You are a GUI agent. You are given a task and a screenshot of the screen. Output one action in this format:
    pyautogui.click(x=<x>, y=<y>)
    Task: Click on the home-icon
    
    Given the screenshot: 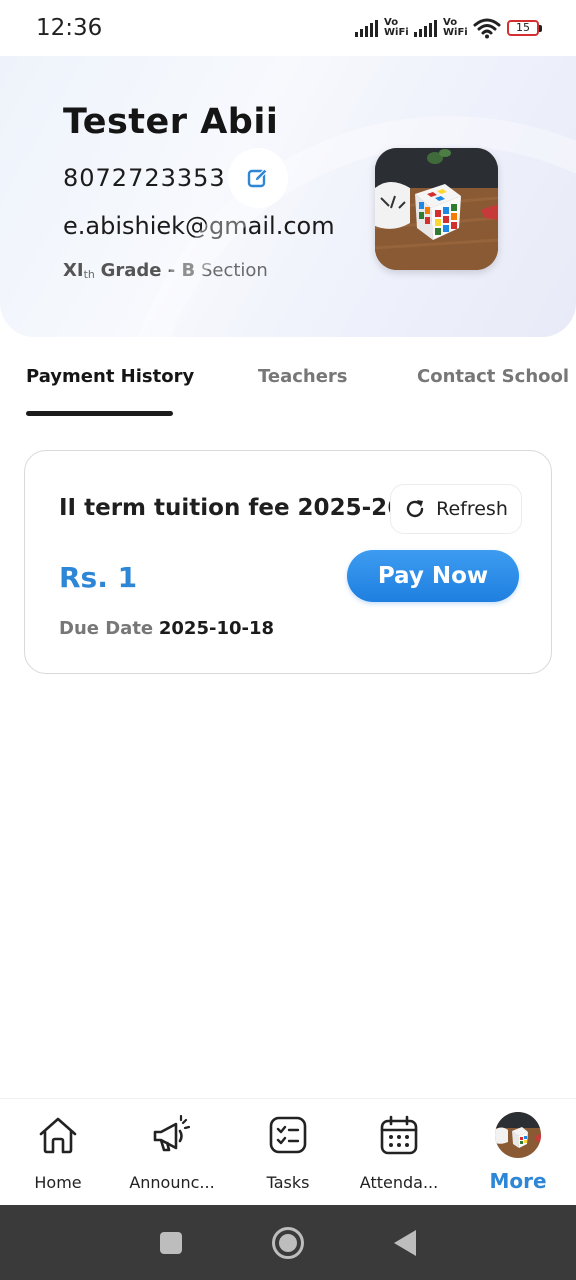 What is the action you would take?
    pyautogui.click(x=58, y=1135)
    